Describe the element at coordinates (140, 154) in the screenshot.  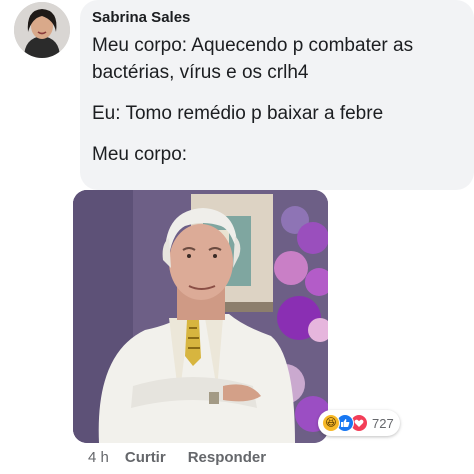
I see `comment-line: Meu corpo:` at that location.